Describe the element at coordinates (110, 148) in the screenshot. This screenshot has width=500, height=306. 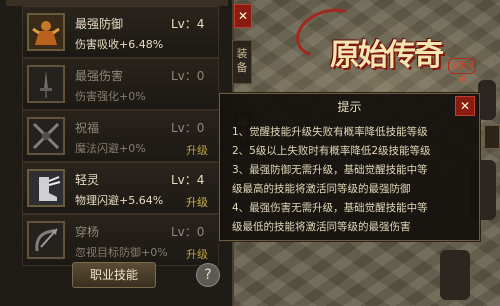
I see `skill-effect: 魔法闪避+0%` at that location.